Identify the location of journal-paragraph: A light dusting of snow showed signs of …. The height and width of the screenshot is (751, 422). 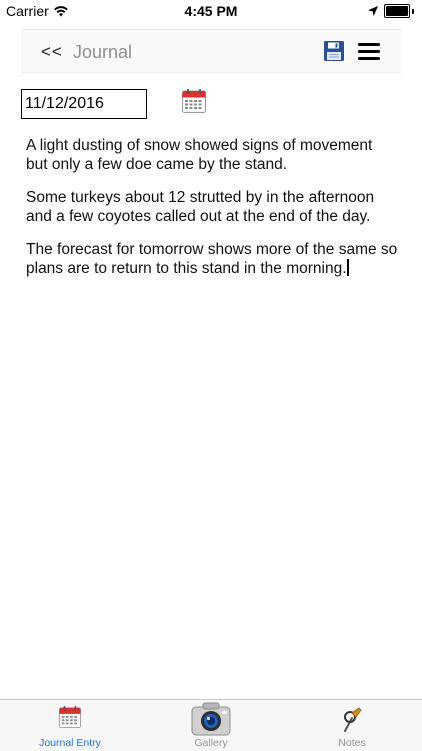
(199, 155).